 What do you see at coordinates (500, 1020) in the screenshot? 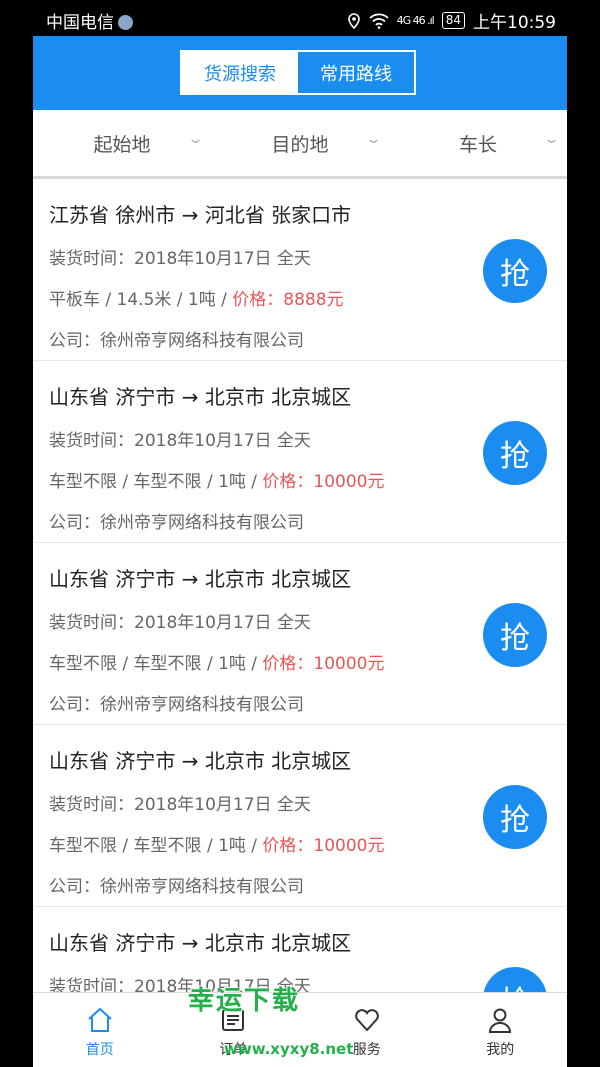
I see `person-icon` at bounding box center [500, 1020].